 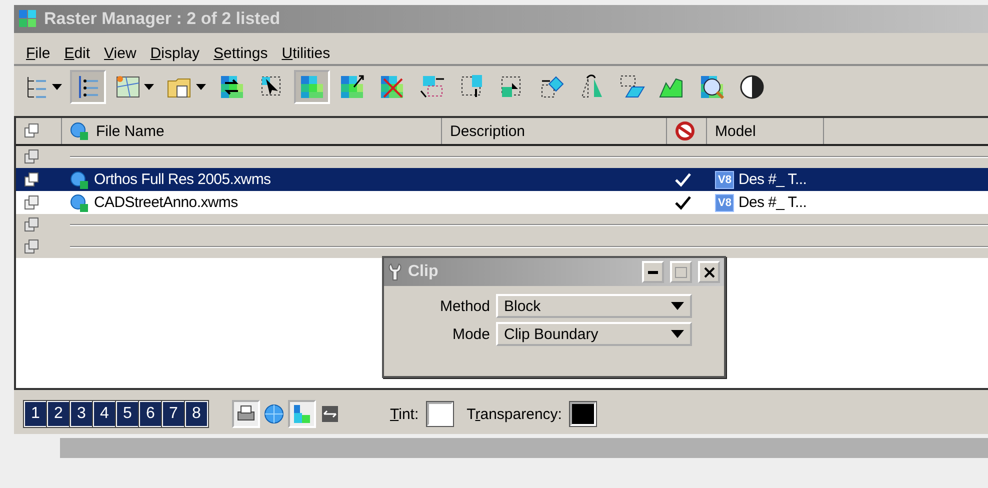 I want to click on tint-swatch, so click(x=439, y=414).